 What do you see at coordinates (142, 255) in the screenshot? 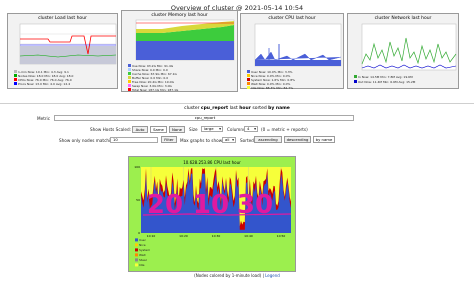
I see `legend-label: Wait` at bounding box center [142, 255].